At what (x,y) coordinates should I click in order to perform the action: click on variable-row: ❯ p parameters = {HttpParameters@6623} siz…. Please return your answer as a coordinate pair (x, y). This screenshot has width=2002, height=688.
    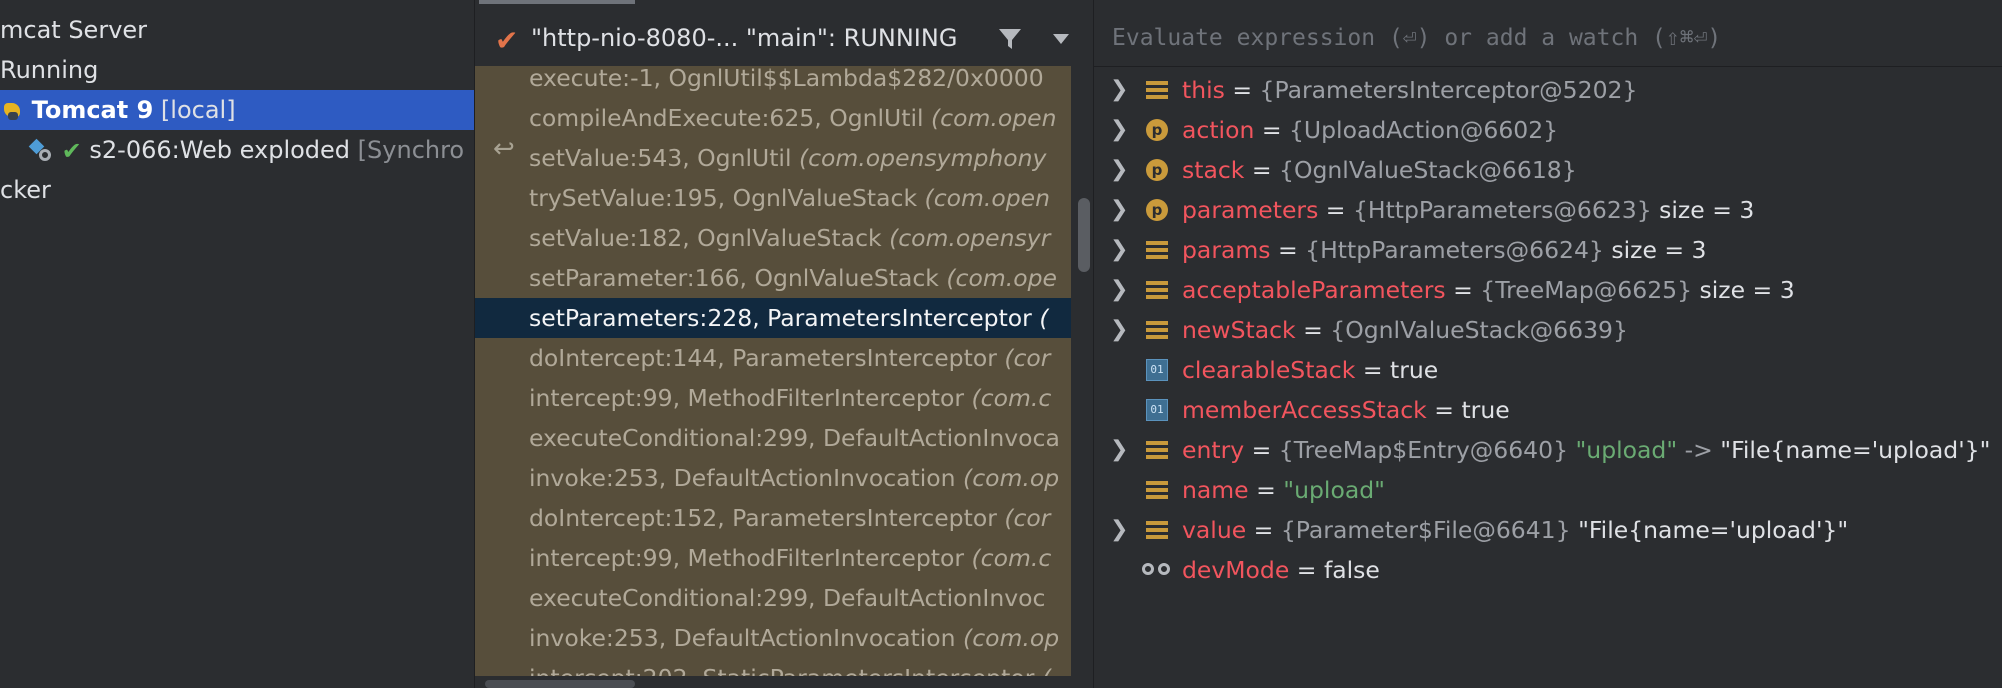
    Looking at the image, I should click on (1548, 210).